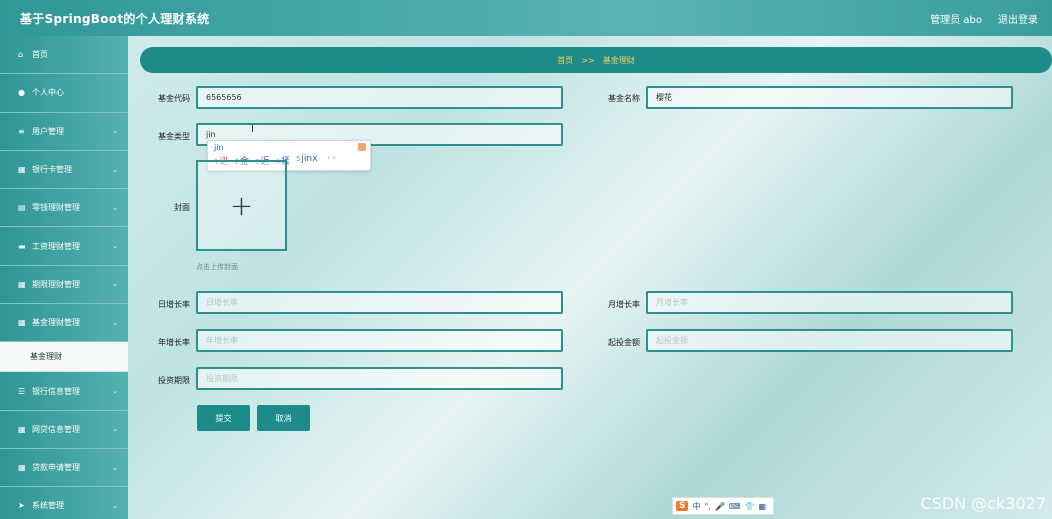  What do you see at coordinates (379, 340) in the screenshot?
I see `yearly-growth-input: 年增长率` at bounding box center [379, 340].